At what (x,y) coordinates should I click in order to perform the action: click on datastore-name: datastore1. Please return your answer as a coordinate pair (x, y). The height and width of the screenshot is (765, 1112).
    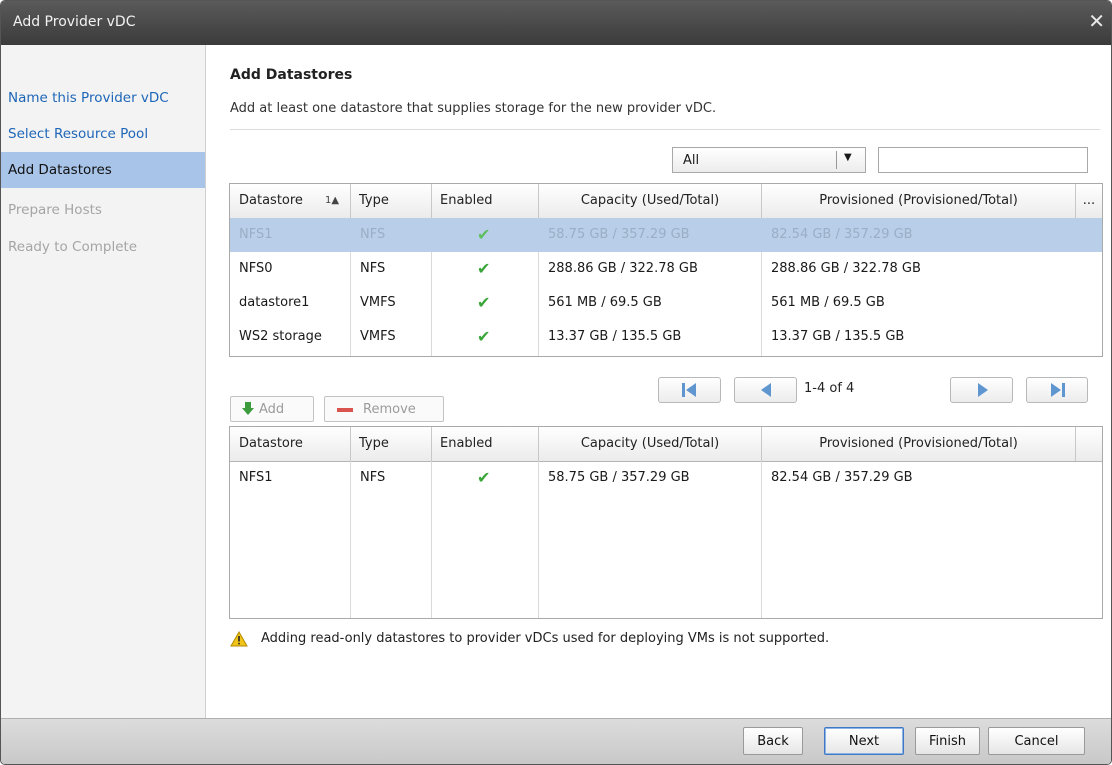
    Looking at the image, I should click on (274, 302).